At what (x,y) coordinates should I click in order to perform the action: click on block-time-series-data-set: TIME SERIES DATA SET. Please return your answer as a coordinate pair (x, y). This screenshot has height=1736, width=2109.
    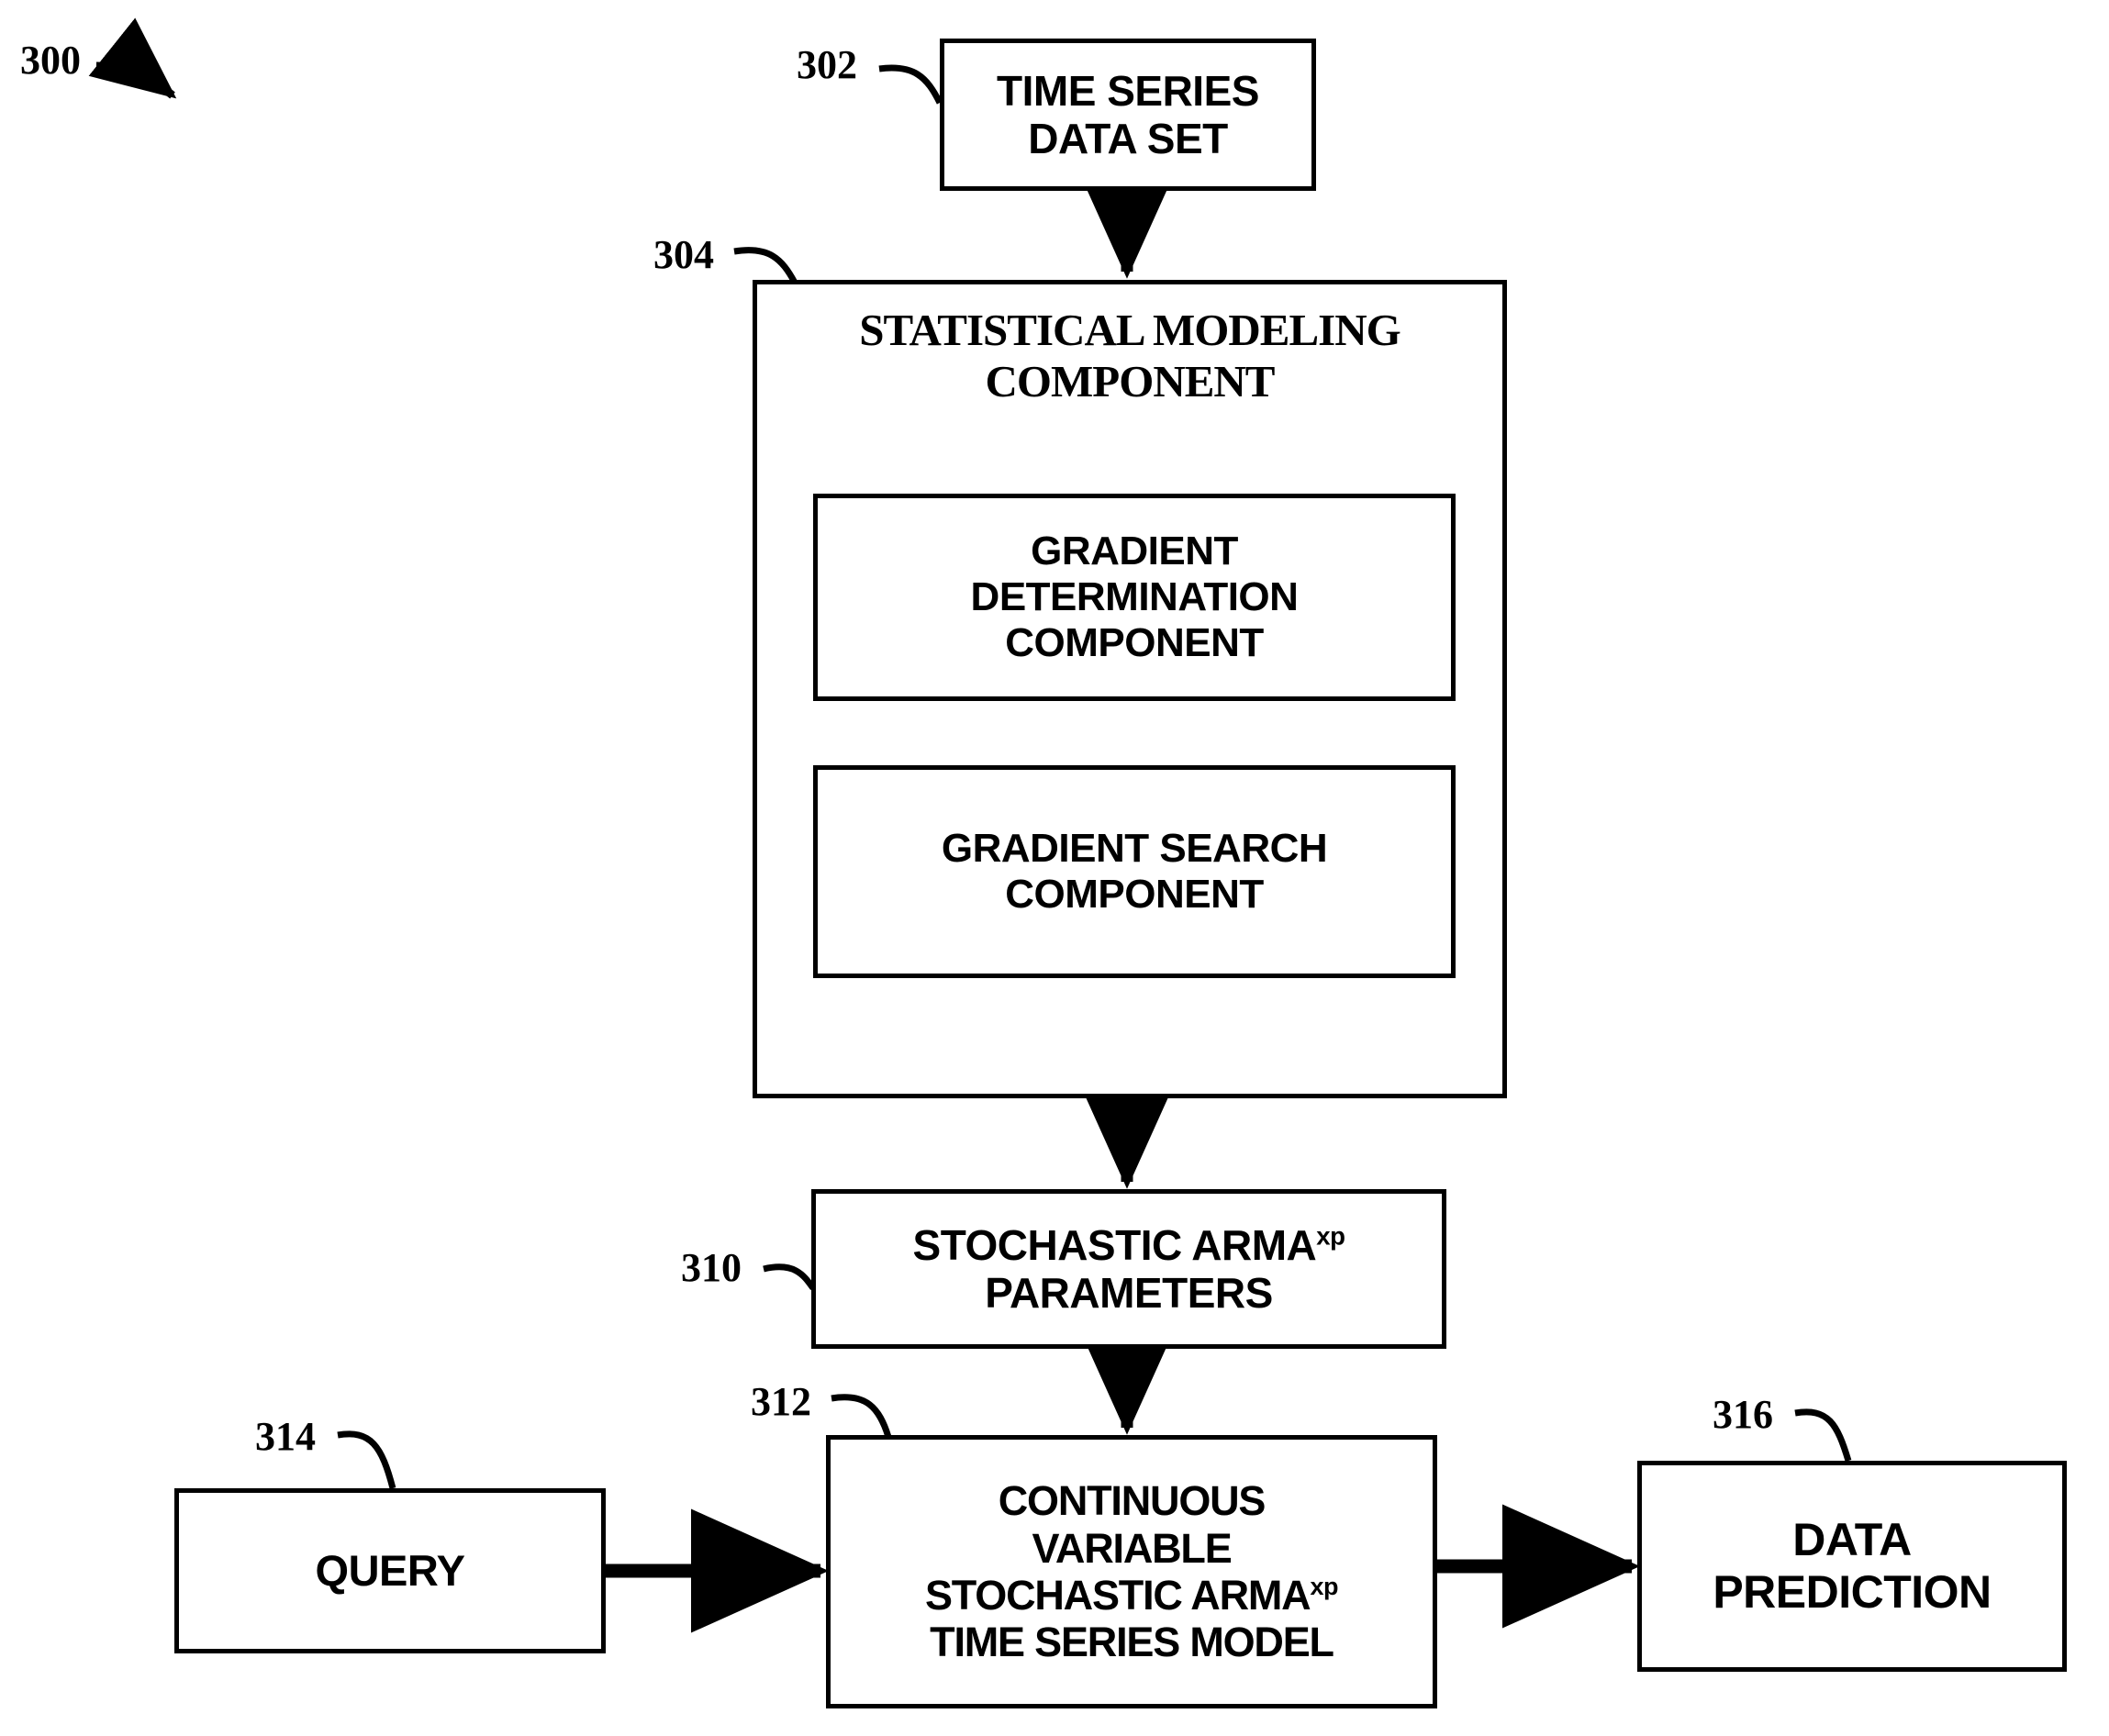
    Looking at the image, I should click on (1128, 115).